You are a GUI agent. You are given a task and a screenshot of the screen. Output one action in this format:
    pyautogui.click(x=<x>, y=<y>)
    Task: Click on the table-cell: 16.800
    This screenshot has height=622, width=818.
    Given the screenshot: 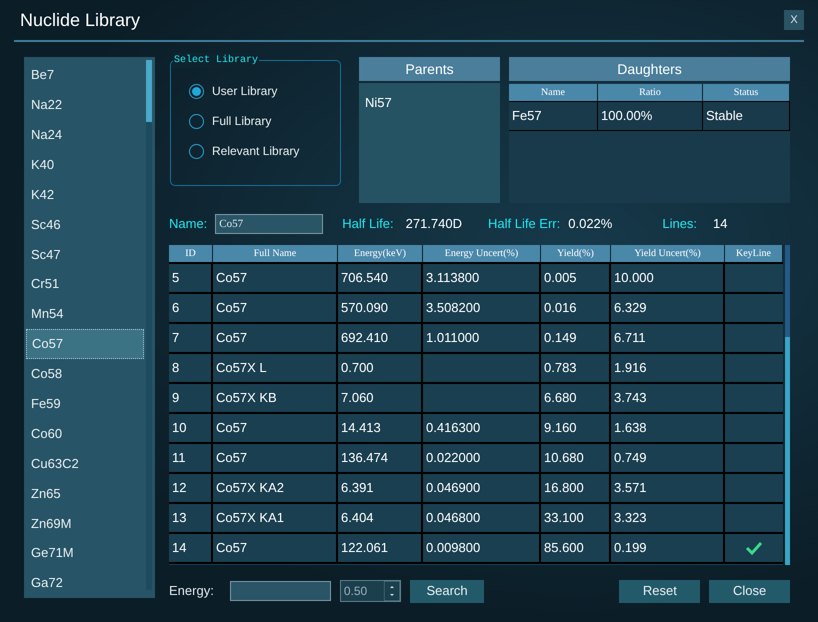 What is the action you would take?
    pyautogui.click(x=576, y=488)
    